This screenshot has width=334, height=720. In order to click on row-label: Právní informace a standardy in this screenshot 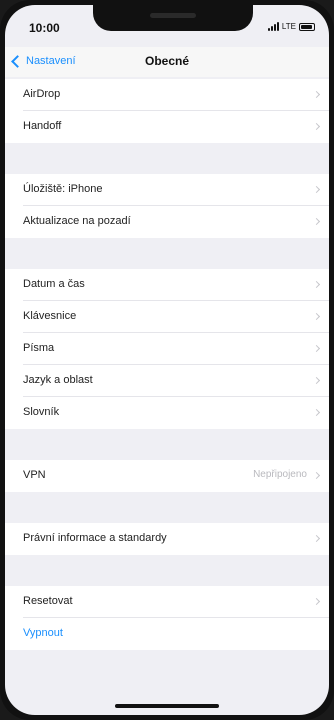, I will do `click(95, 538)`.